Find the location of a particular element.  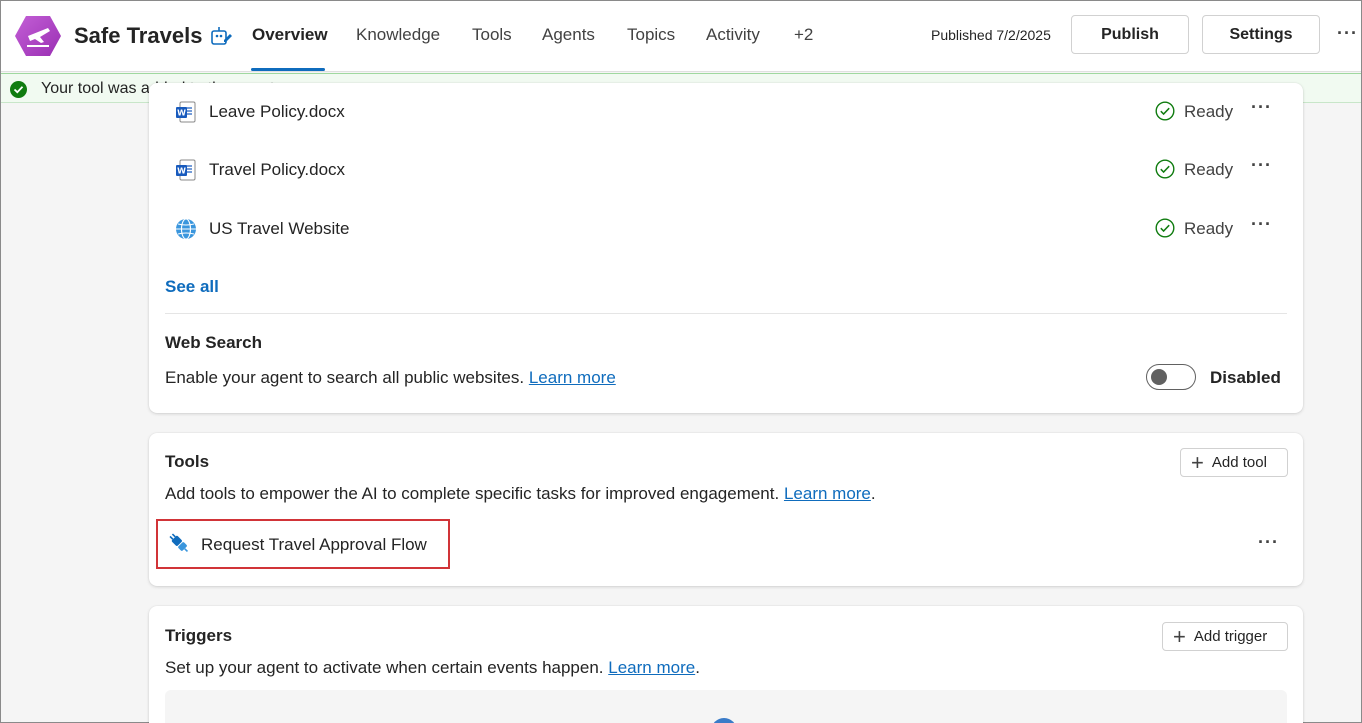

settings-button: Settings is located at coordinates (1261, 34).